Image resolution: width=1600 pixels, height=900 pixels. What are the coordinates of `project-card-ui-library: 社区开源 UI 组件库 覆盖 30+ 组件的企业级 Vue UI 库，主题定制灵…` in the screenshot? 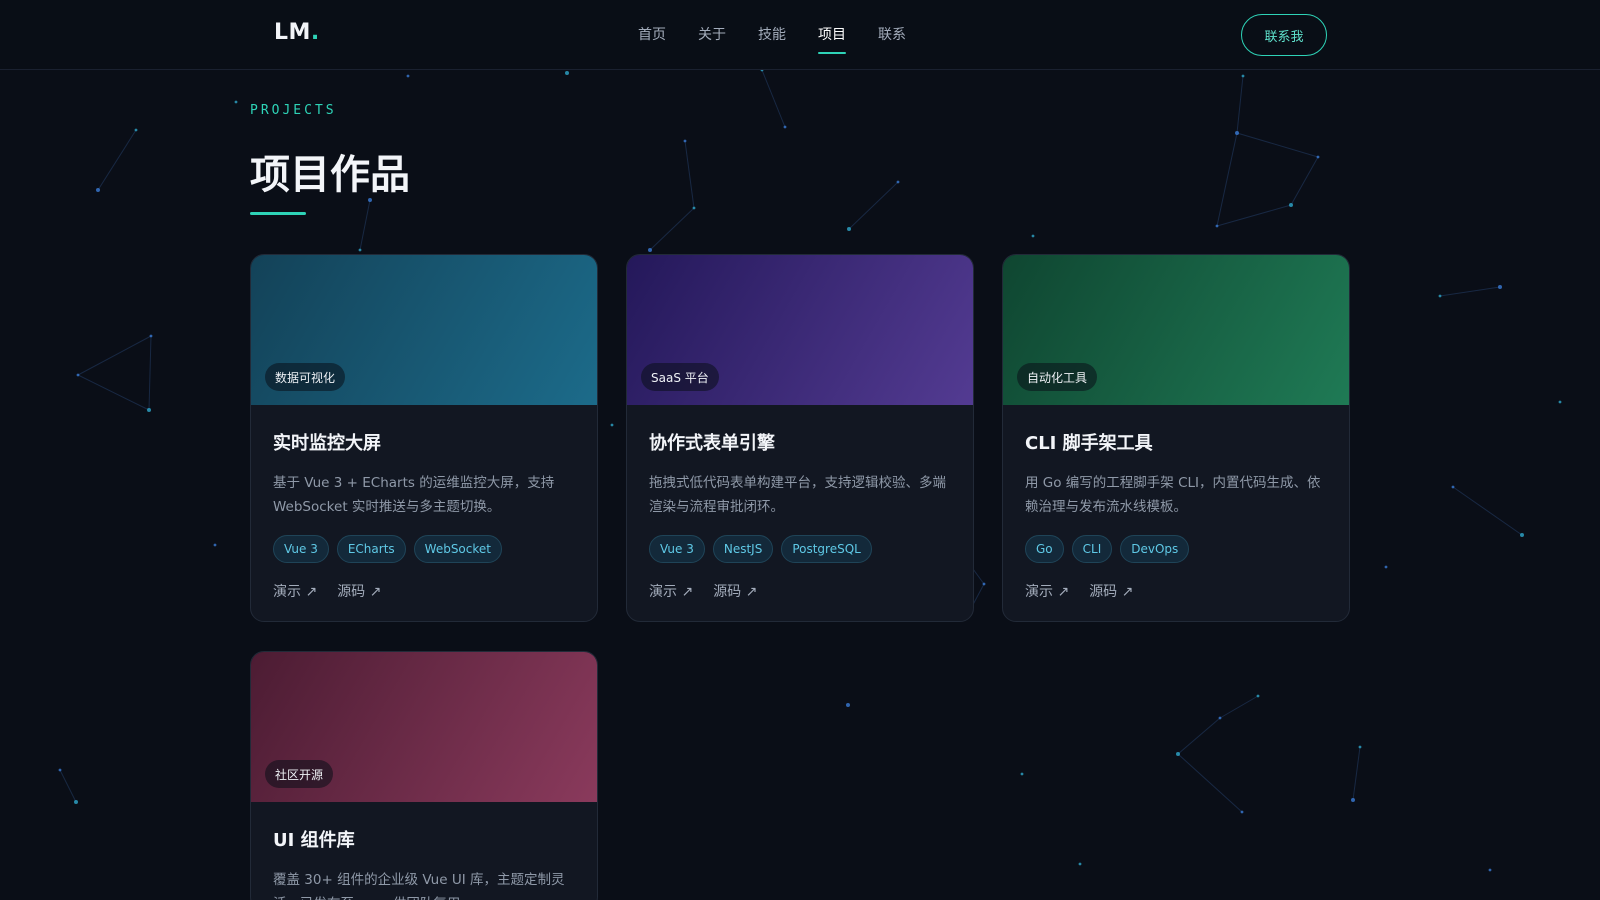 It's located at (424, 775).